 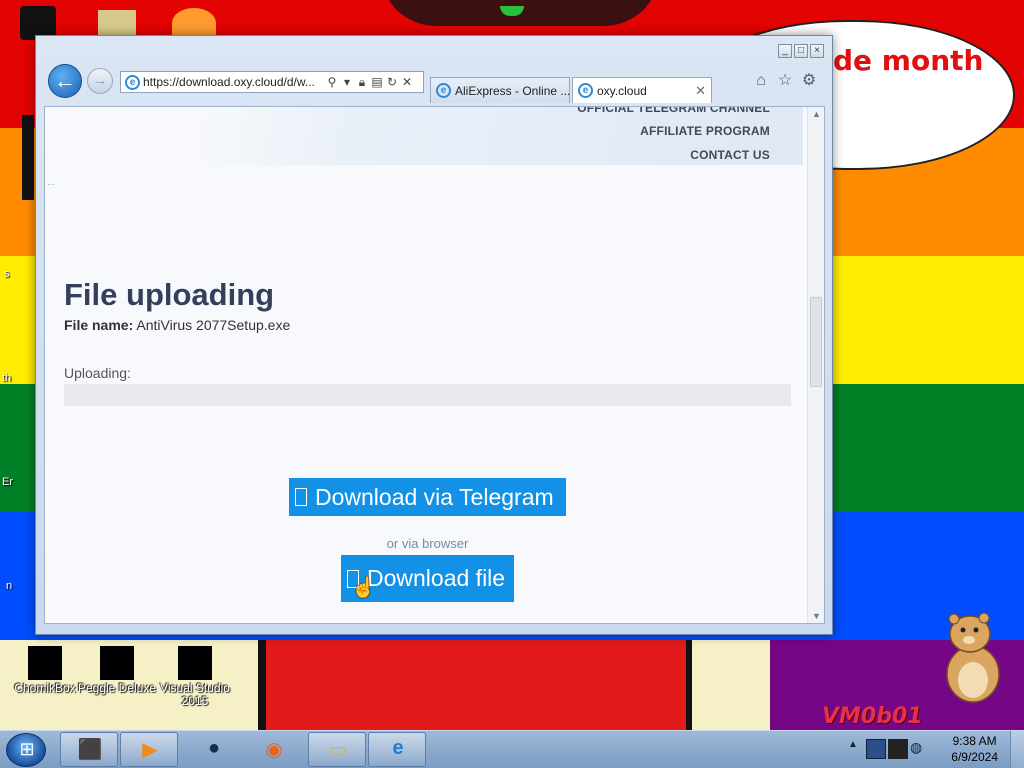 What do you see at coordinates (920, 749) in the screenshot?
I see `network-icon: ◍` at bounding box center [920, 749].